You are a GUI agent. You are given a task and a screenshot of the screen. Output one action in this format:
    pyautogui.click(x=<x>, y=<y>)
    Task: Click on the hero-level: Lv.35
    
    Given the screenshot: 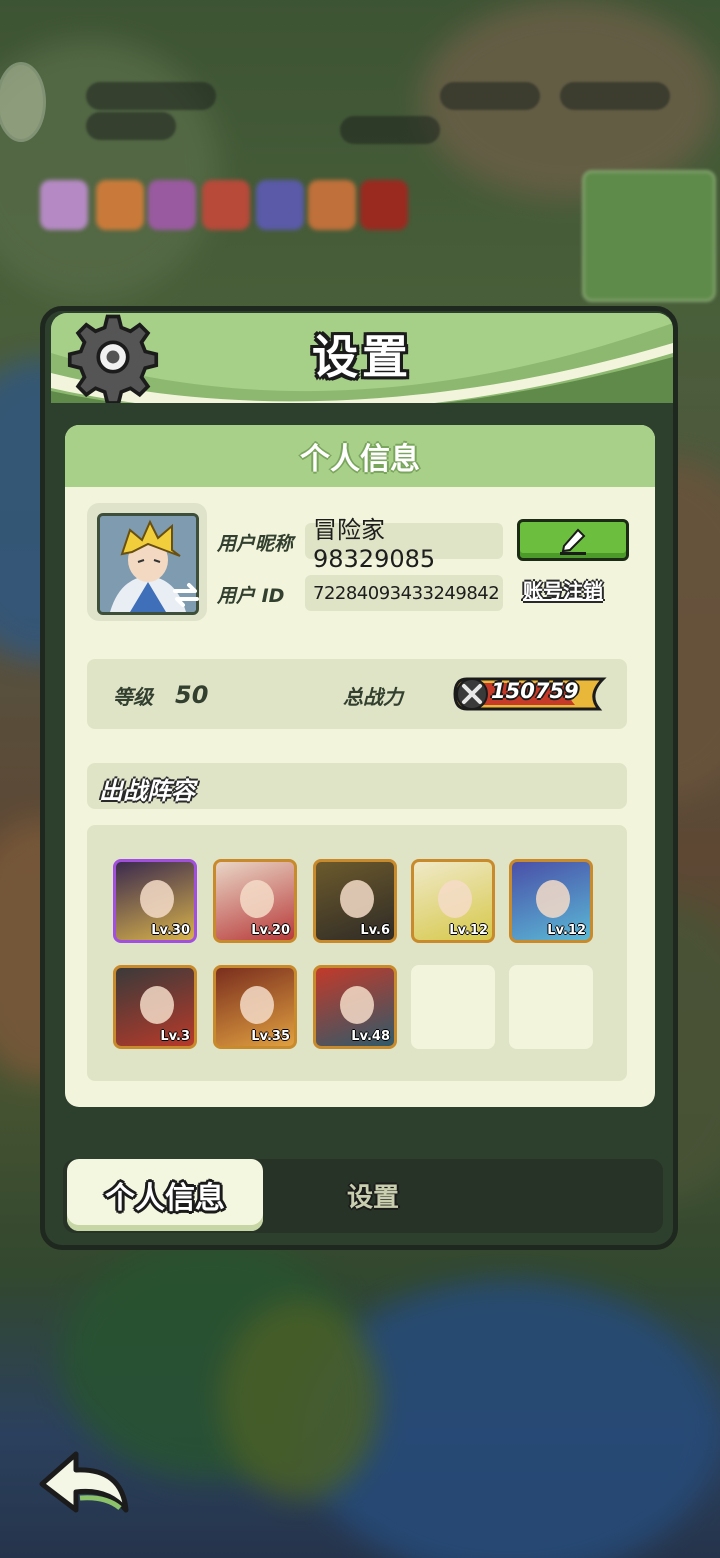 What is the action you would take?
    pyautogui.click(x=270, y=1036)
    